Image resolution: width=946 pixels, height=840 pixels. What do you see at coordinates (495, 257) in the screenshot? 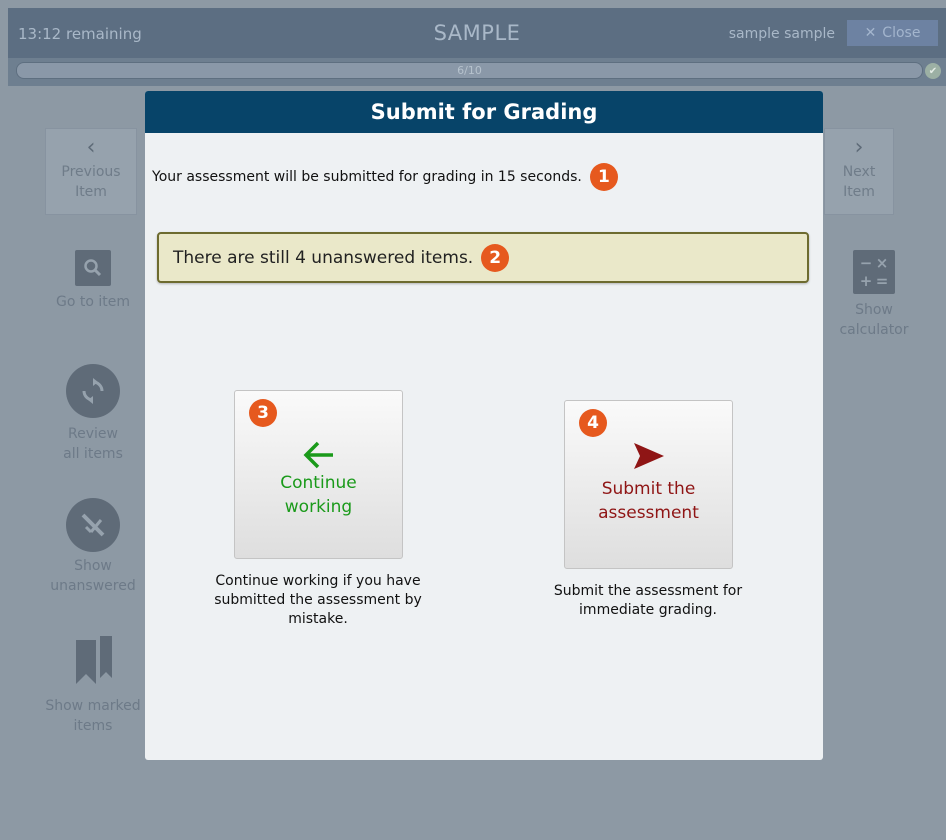
I see `callout-badge-2: 2` at bounding box center [495, 257].